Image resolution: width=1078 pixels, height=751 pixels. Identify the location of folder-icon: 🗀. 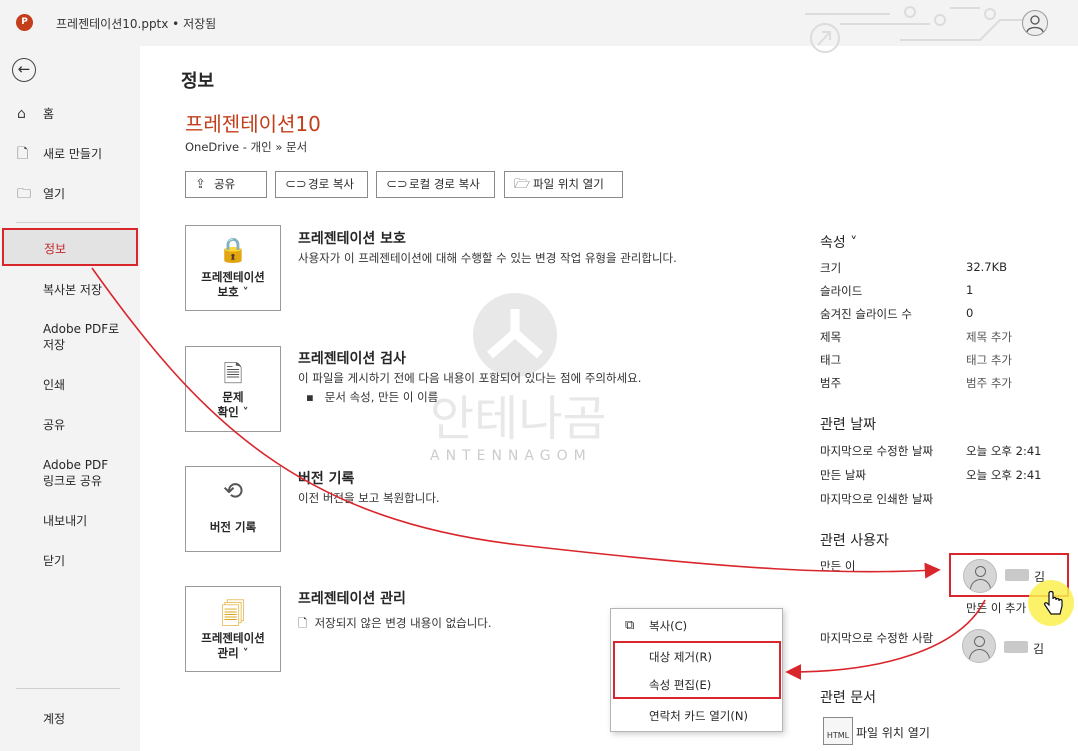
(24, 194).